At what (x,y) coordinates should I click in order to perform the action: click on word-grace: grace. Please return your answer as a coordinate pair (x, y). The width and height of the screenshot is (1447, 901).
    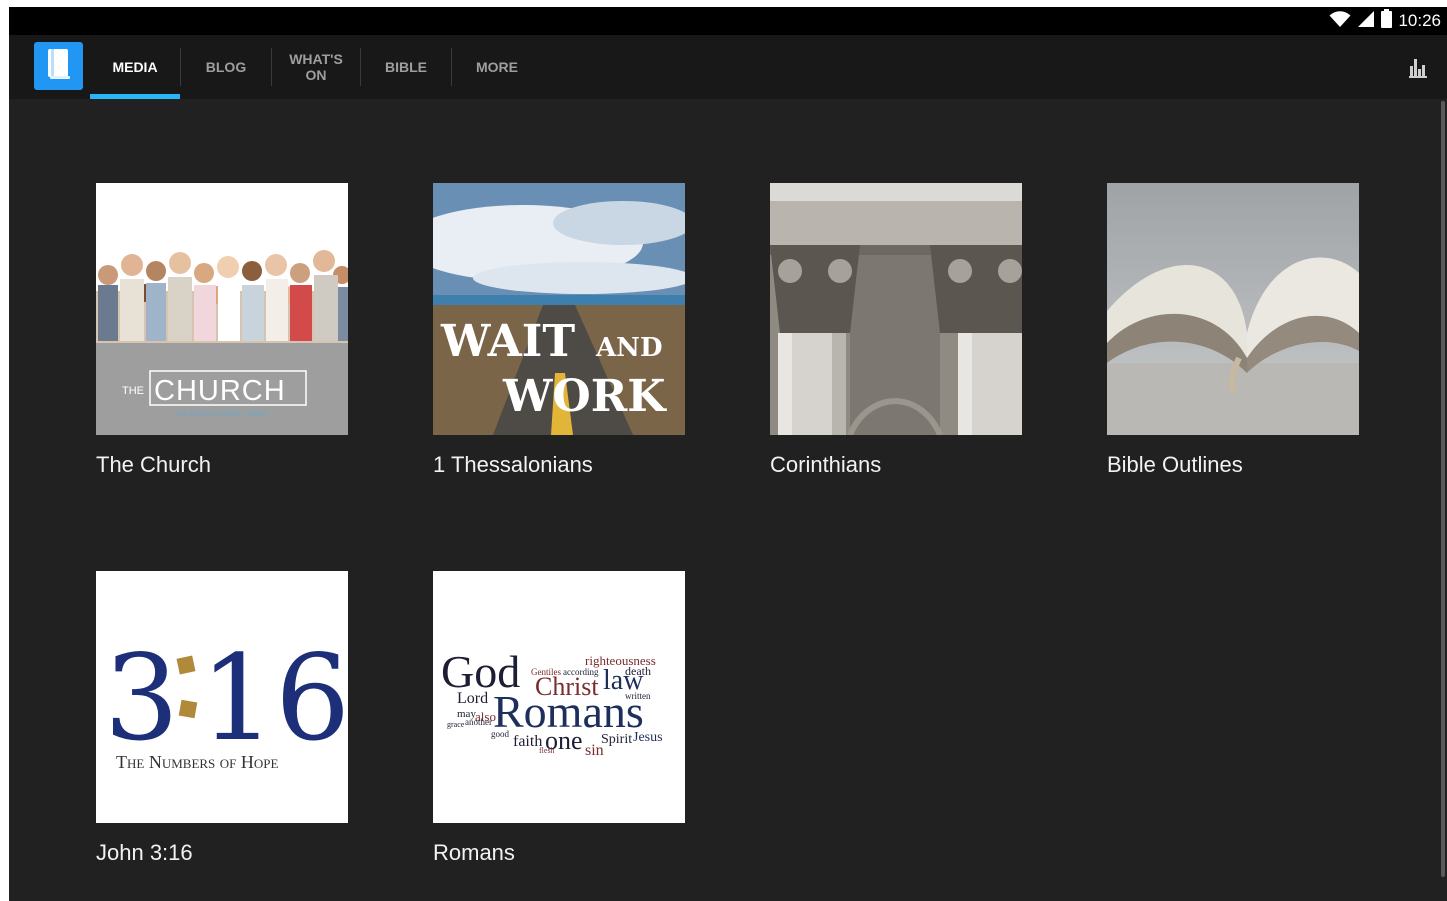
    Looking at the image, I should click on (456, 724).